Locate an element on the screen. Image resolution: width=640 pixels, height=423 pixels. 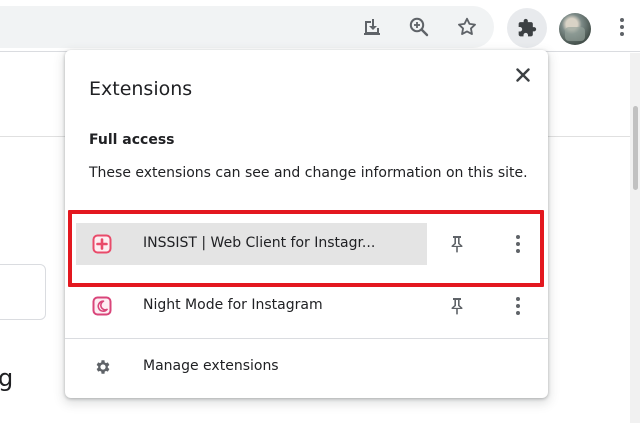
bookmark-star-icon is located at coordinates (467, 27).